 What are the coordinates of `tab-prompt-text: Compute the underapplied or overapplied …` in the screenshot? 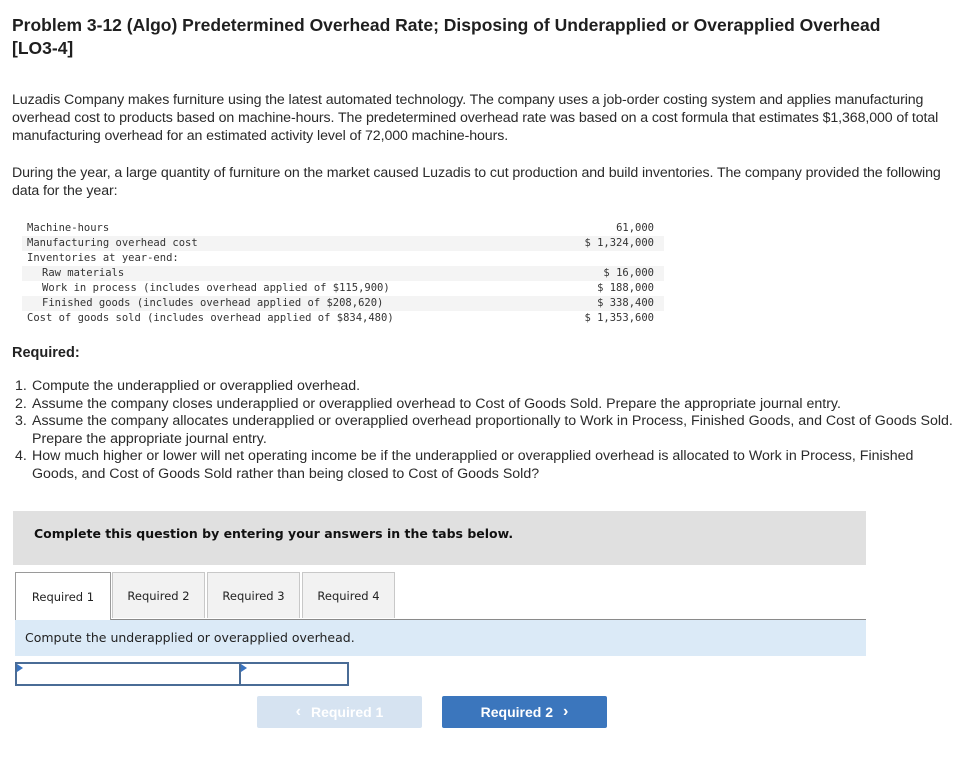 It's located at (190, 637).